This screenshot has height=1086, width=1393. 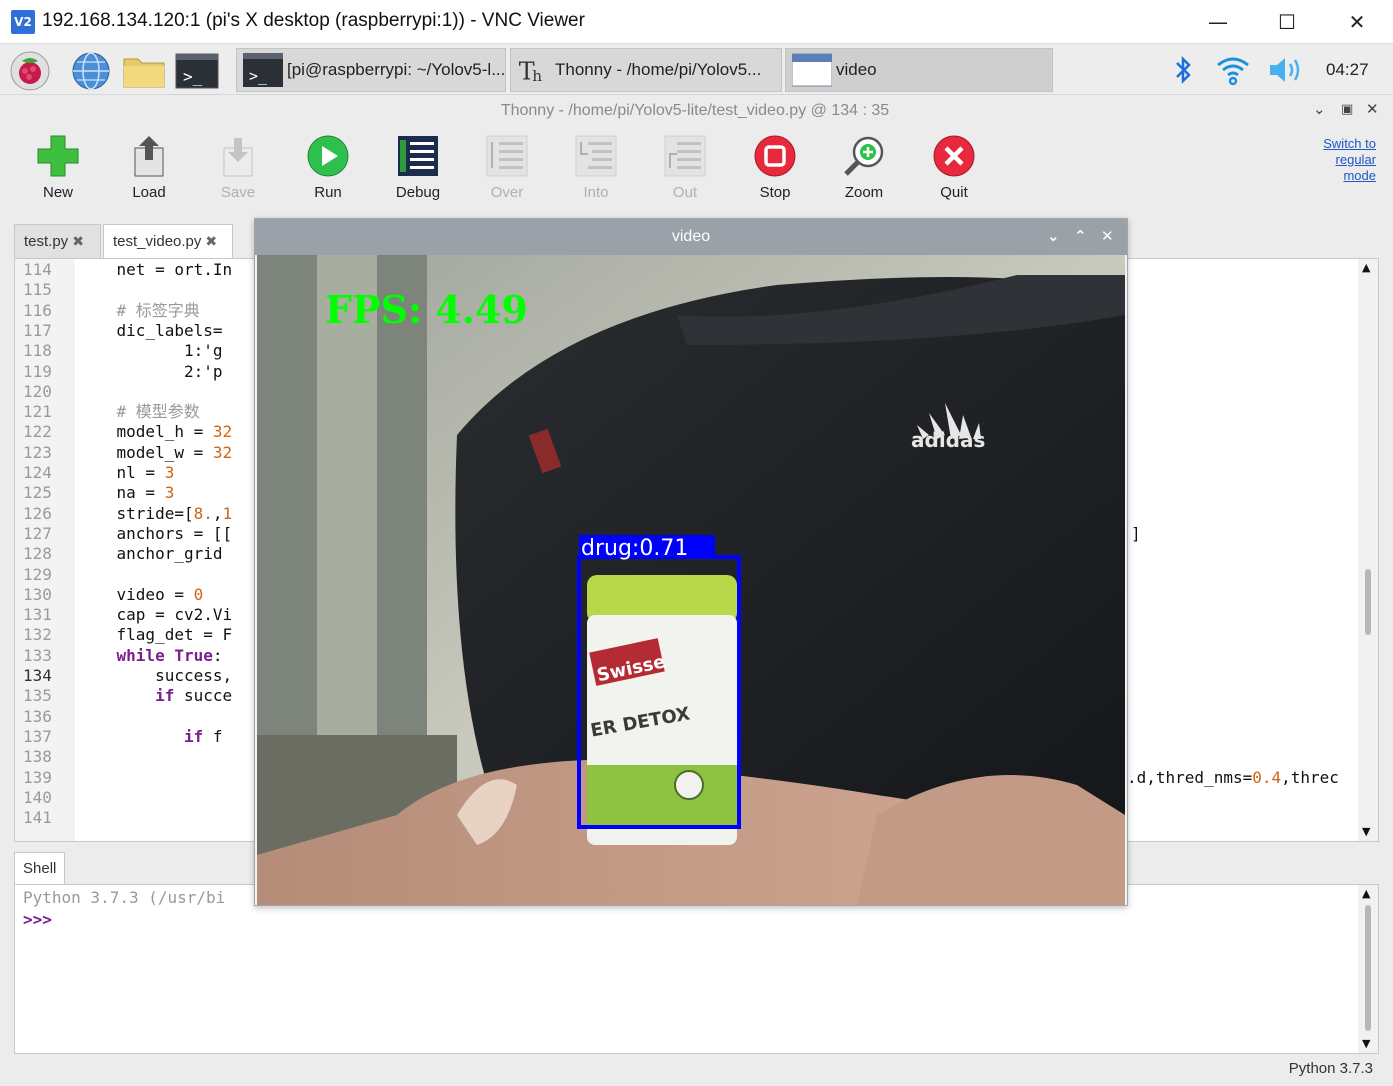 What do you see at coordinates (1080, 236) in the screenshot?
I see `video-maximize-icon: ⌃` at bounding box center [1080, 236].